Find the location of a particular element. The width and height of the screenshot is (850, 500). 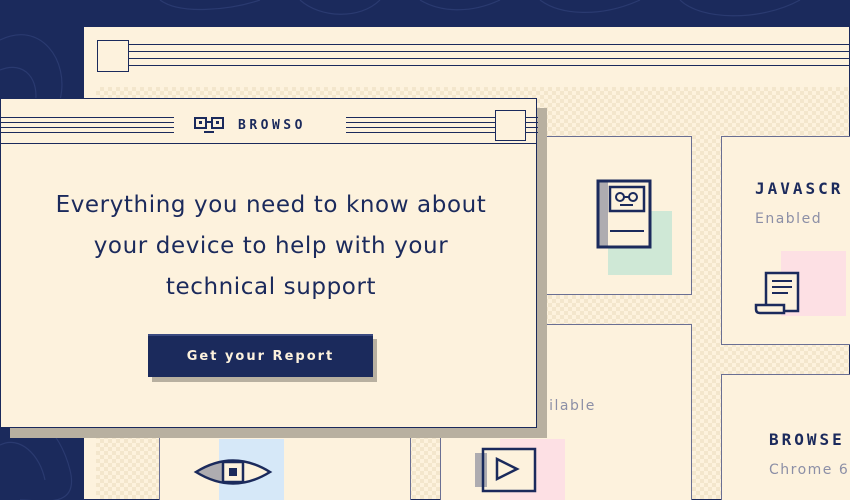

get-report-button: Get your Report is located at coordinates (260, 355).